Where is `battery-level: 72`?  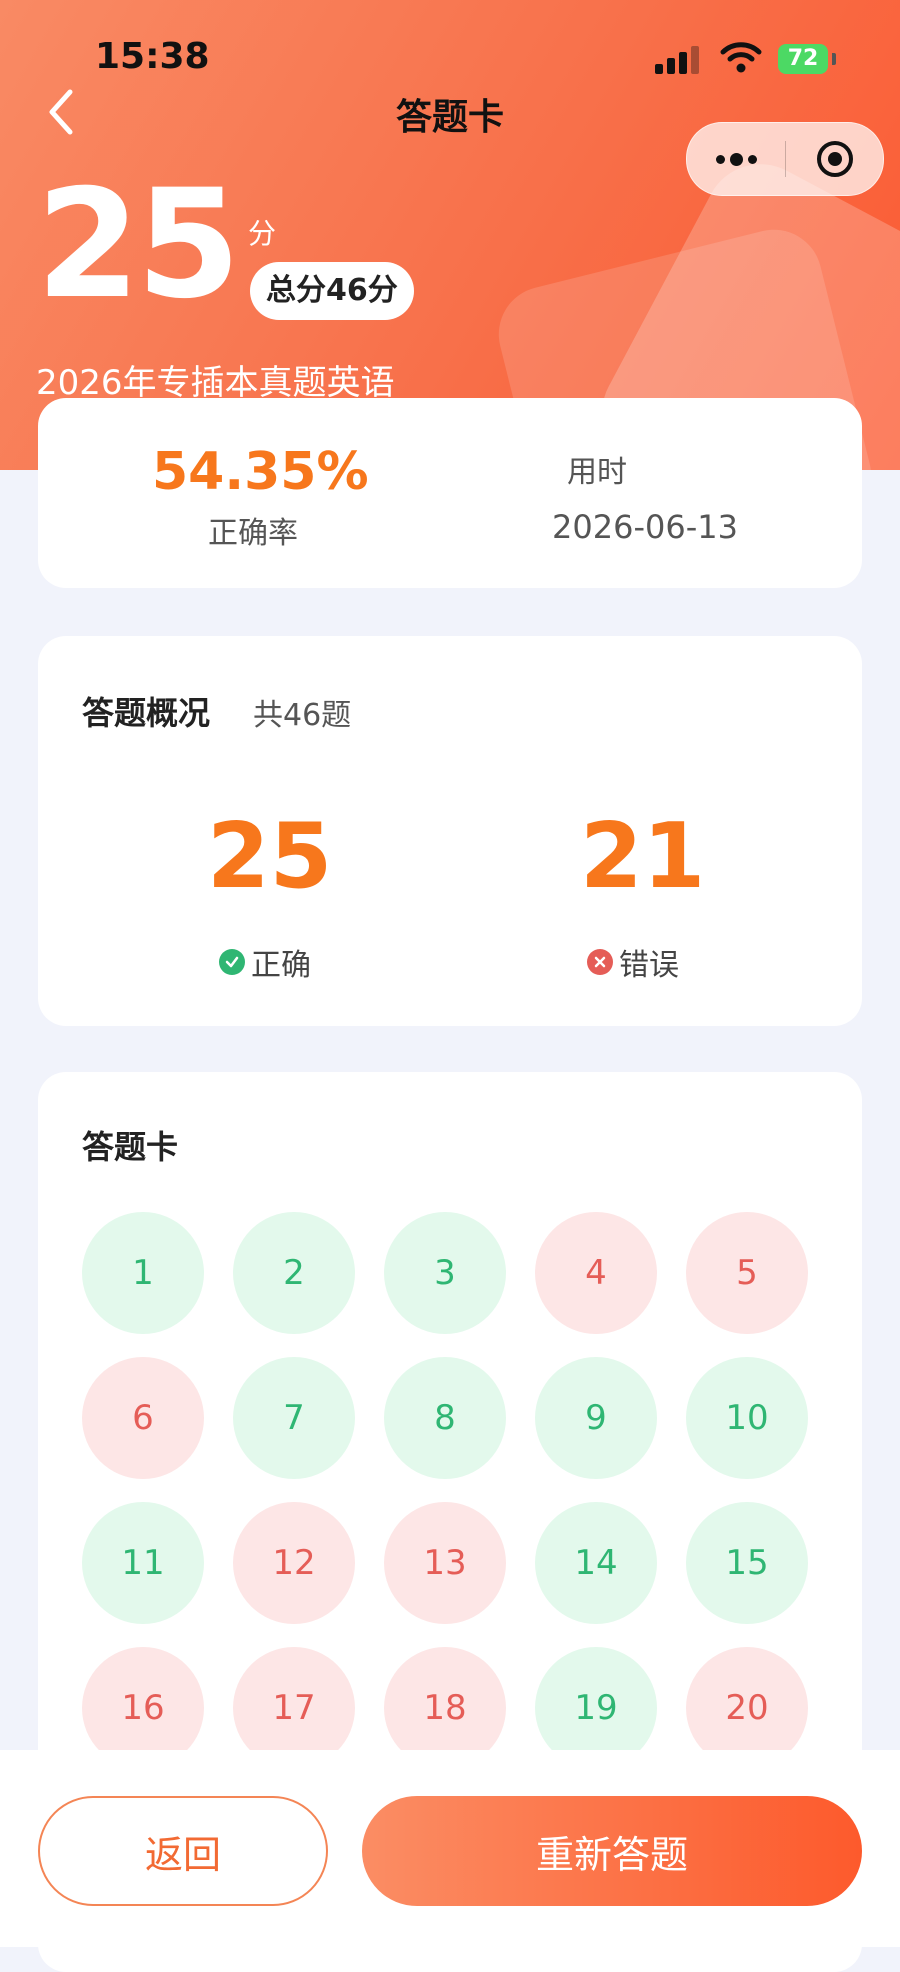
battery-level: 72 is located at coordinates (803, 58).